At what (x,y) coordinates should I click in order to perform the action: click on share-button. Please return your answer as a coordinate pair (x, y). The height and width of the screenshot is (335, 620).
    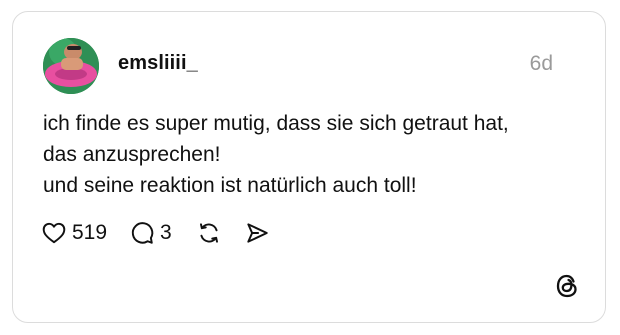
    Looking at the image, I should click on (257, 233).